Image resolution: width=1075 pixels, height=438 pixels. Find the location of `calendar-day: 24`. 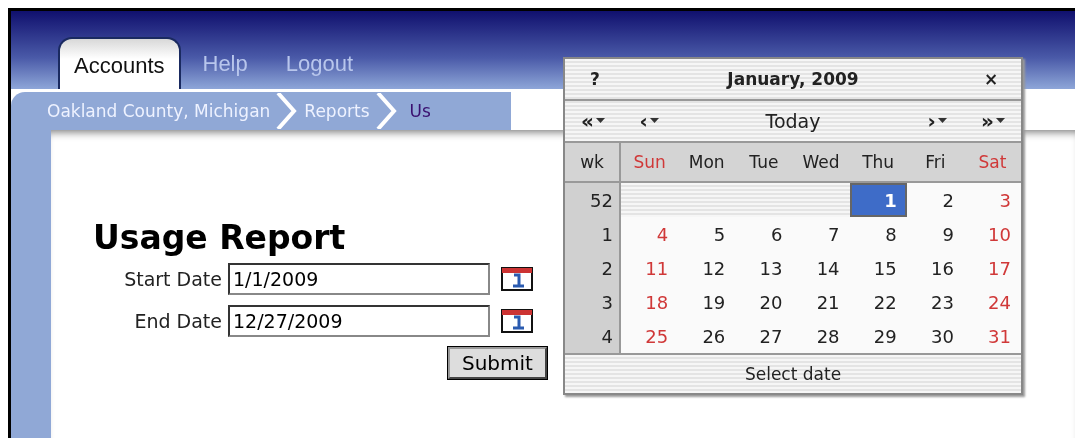

calendar-day: 24 is located at coordinates (992, 302).